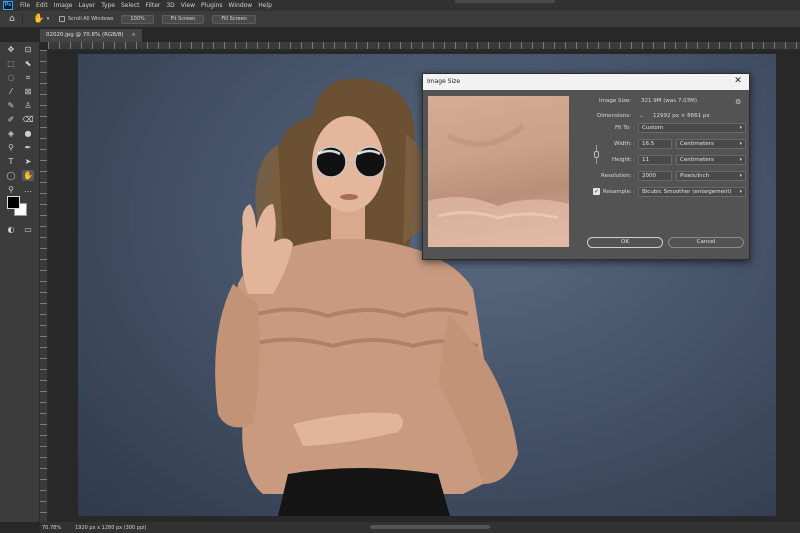  What do you see at coordinates (11, 133) in the screenshot?
I see `paint-bucket-tool-icon: ◈` at bounding box center [11, 133].